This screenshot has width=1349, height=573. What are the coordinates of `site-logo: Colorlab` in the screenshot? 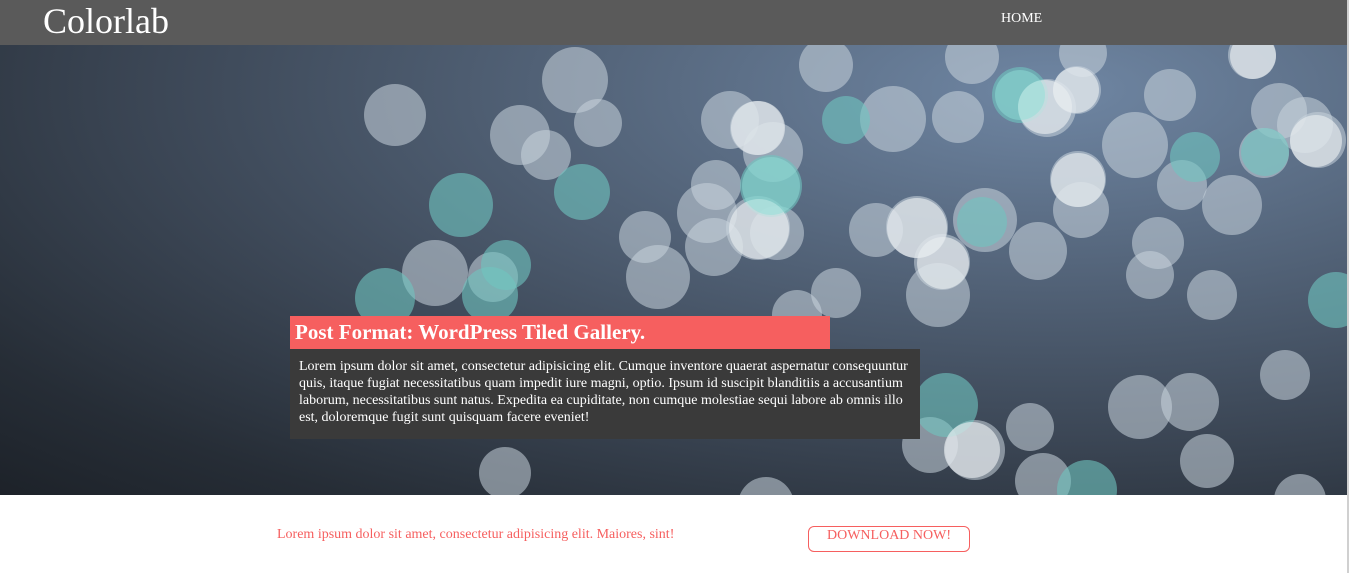 It's located at (106, 21).